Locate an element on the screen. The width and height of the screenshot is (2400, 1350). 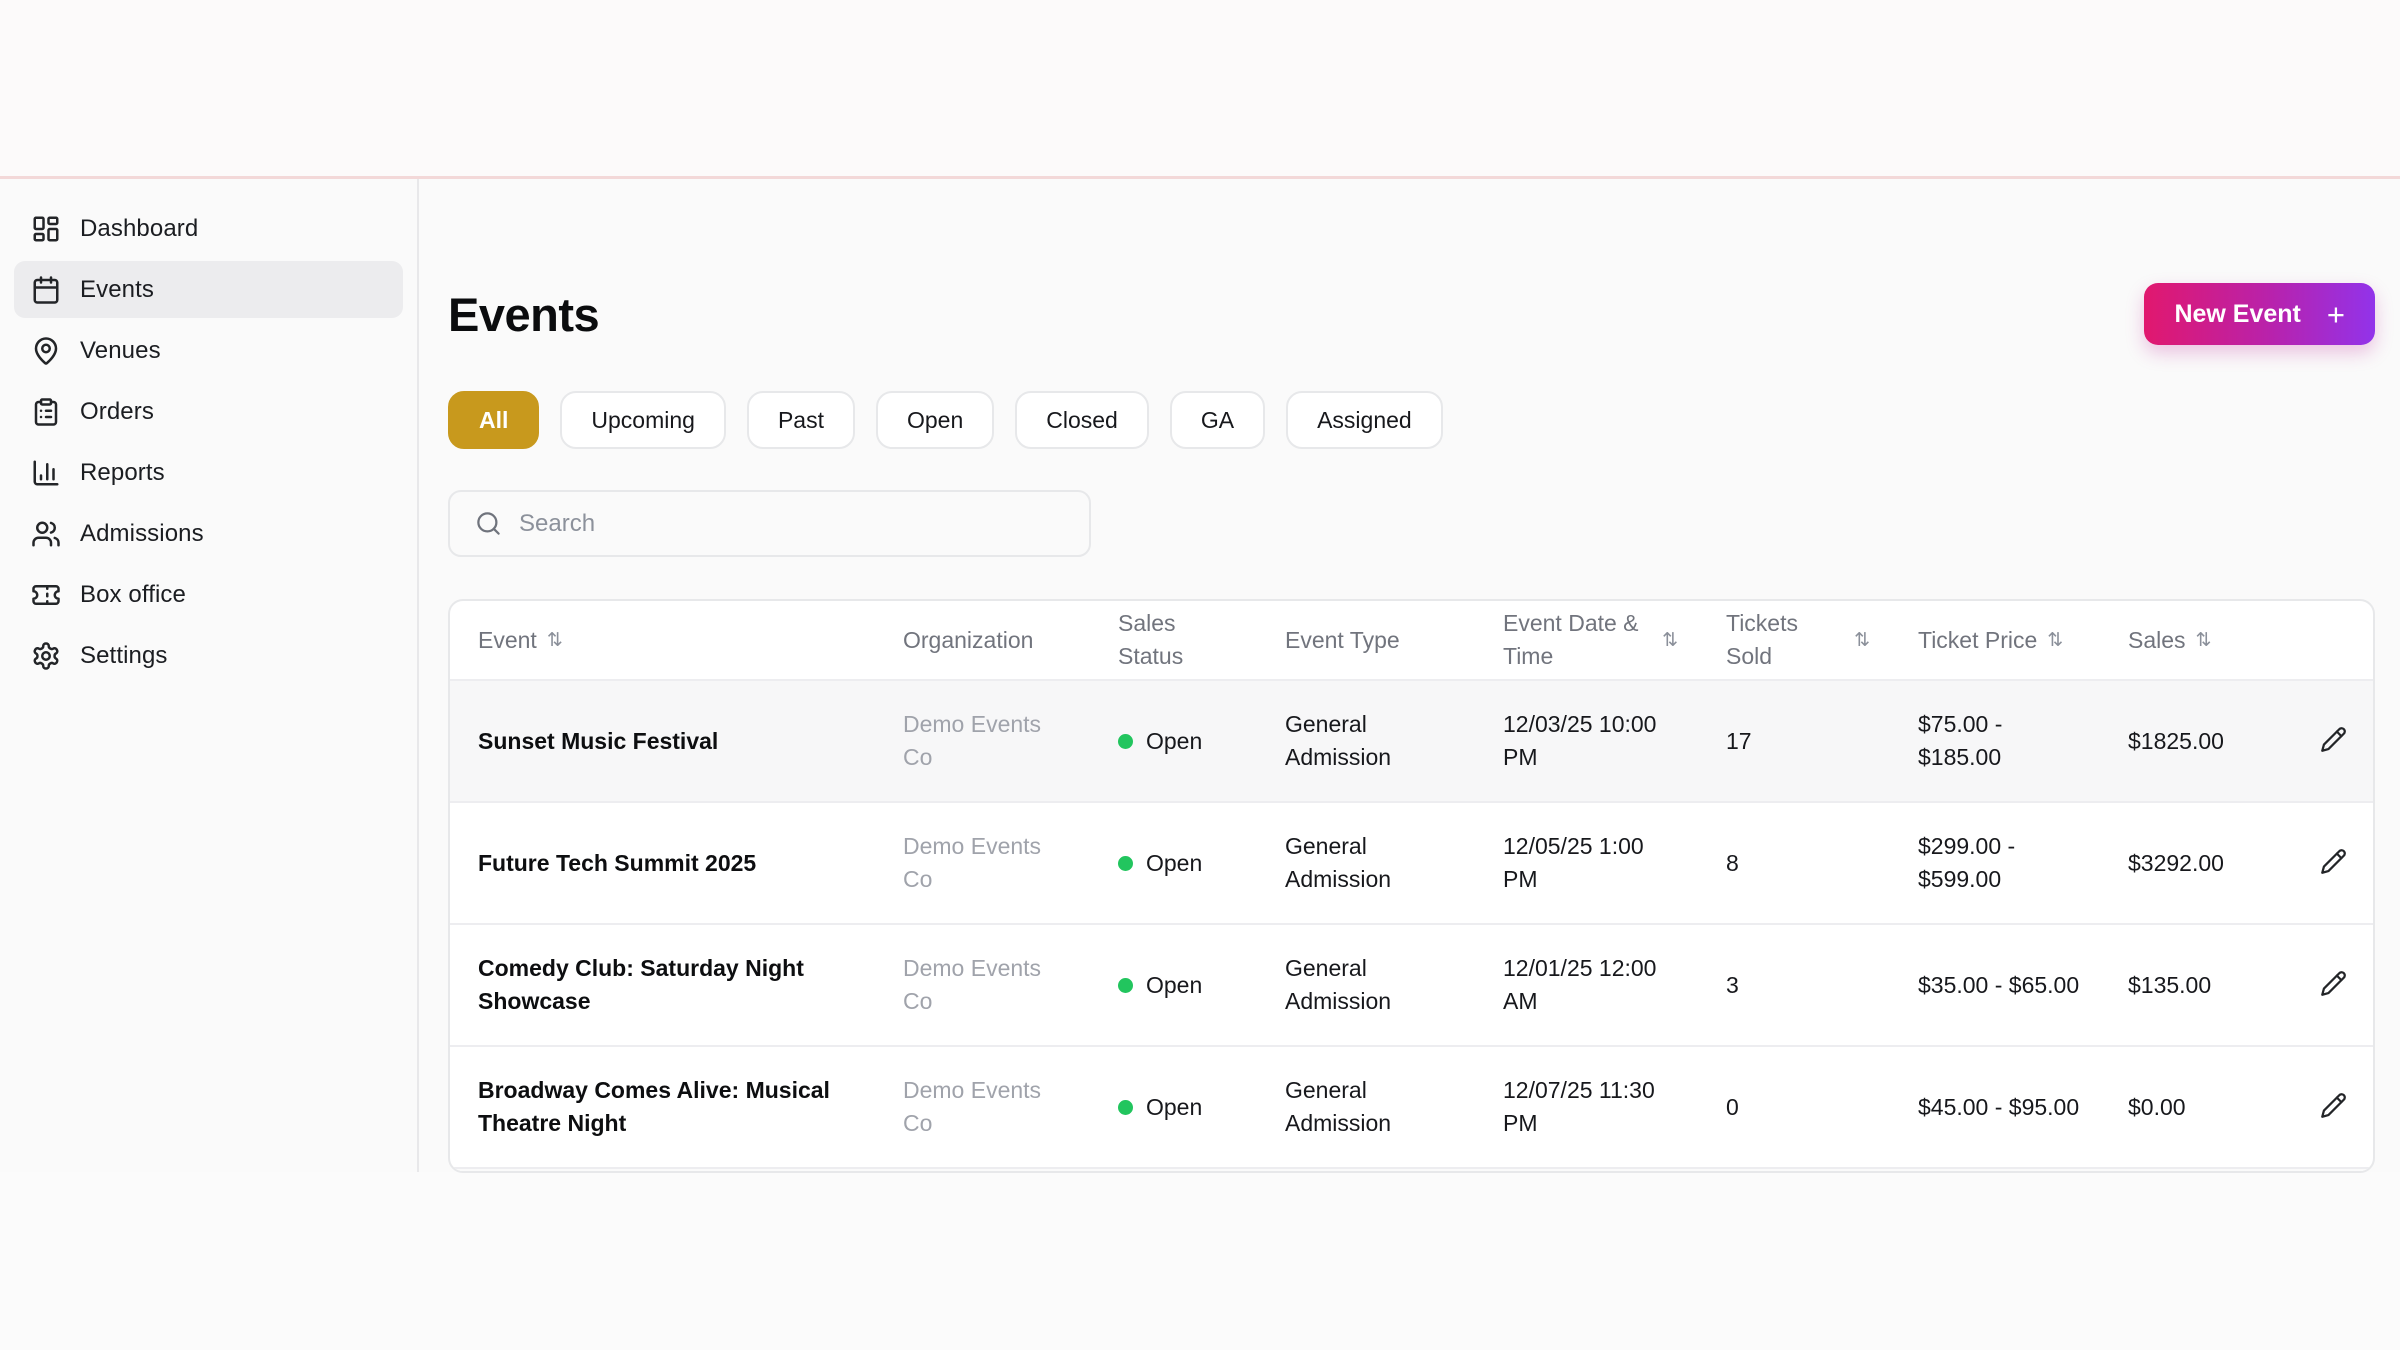
sidebar-item-dashboard: Dashboard is located at coordinates (208, 228).